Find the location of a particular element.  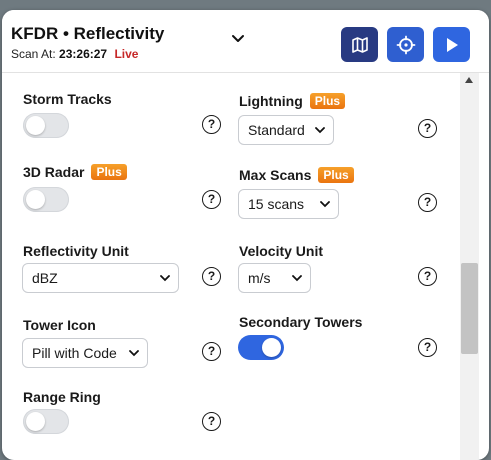

tower-icon-select: Pill with Code is located at coordinates (85, 353).